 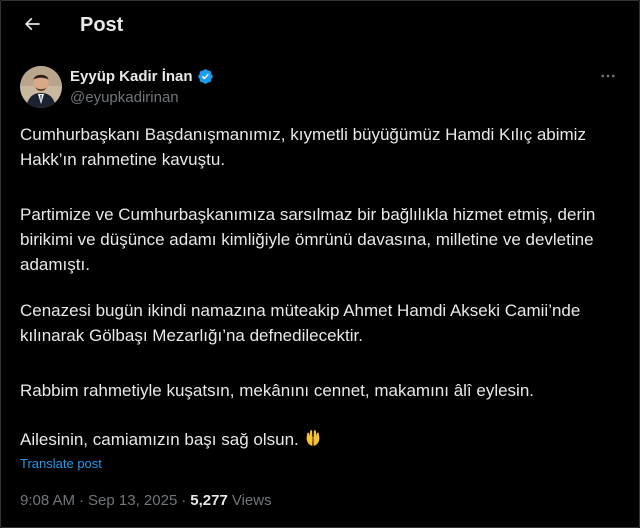 I want to click on arrow-left-icon, so click(x=32, y=26).